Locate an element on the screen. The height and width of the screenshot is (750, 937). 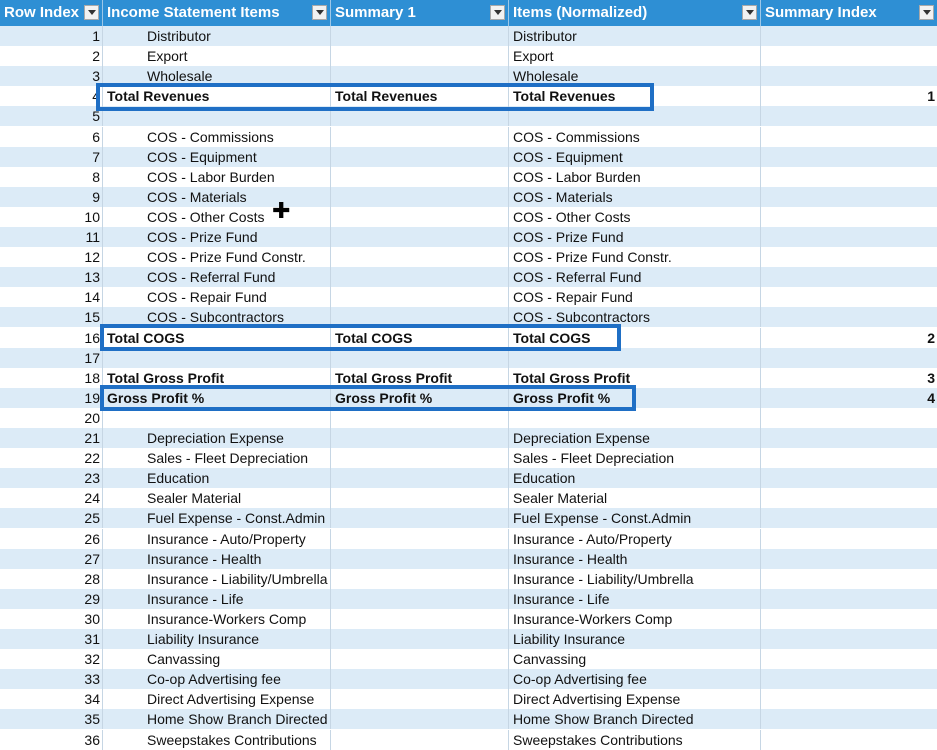
income-statement-item-cell: Wholesale is located at coordinates (217, 76).